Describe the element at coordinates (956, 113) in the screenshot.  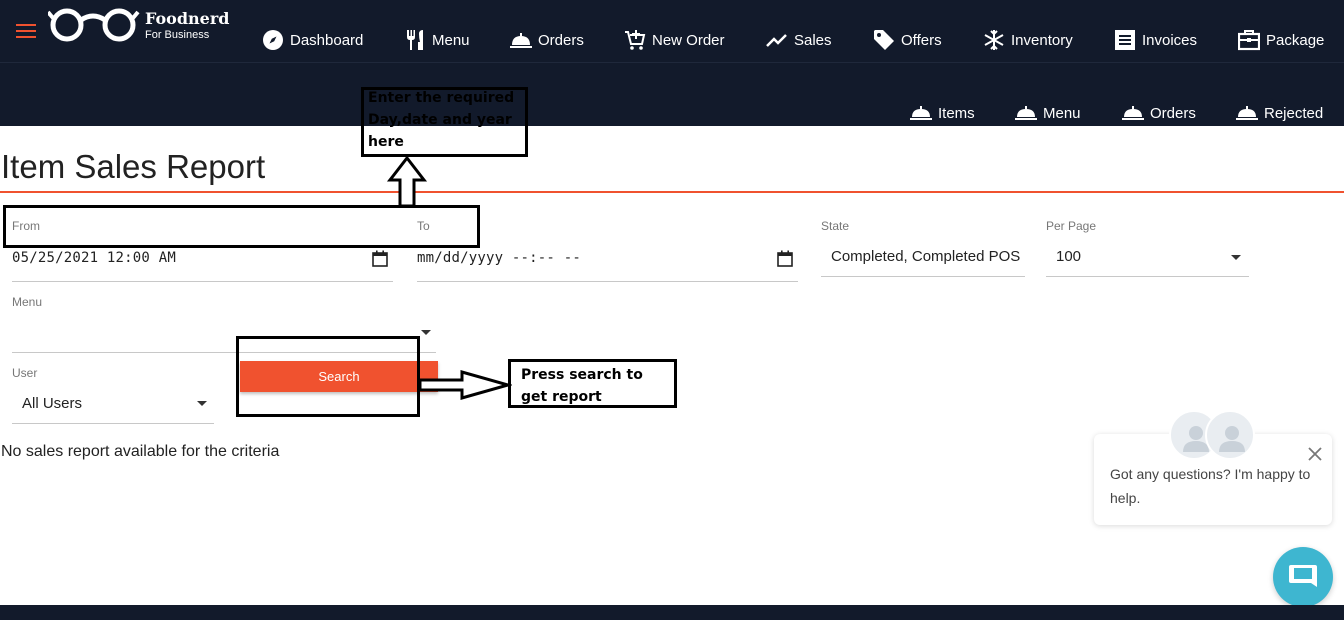
I see `subnav-label: Items` at that location.